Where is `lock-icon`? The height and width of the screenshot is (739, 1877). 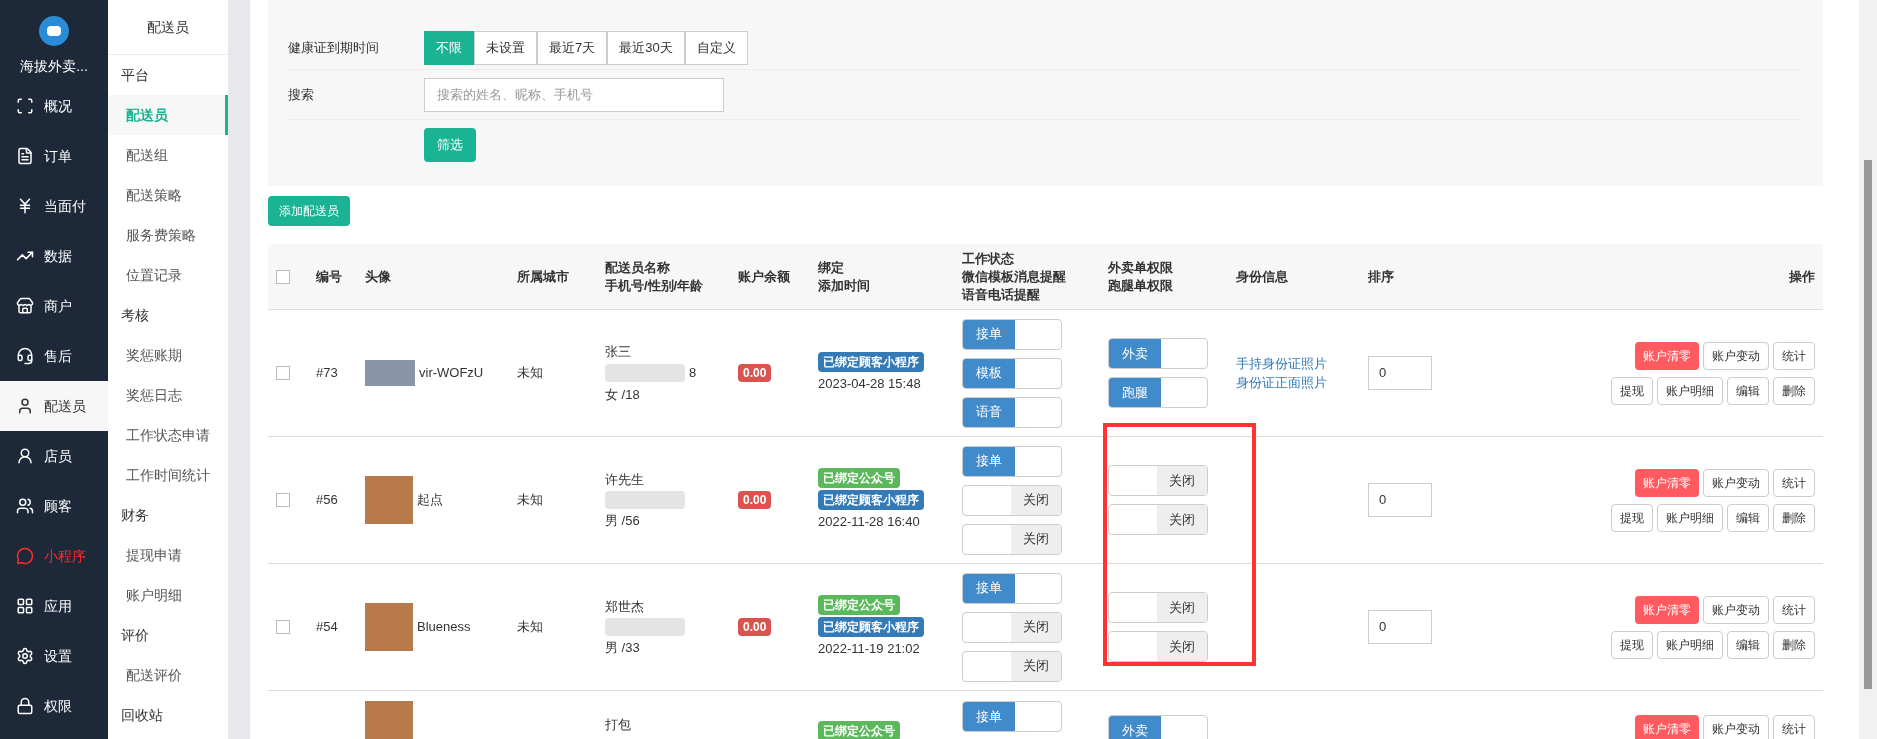 lock-icon is located at coordinates (25, 706).